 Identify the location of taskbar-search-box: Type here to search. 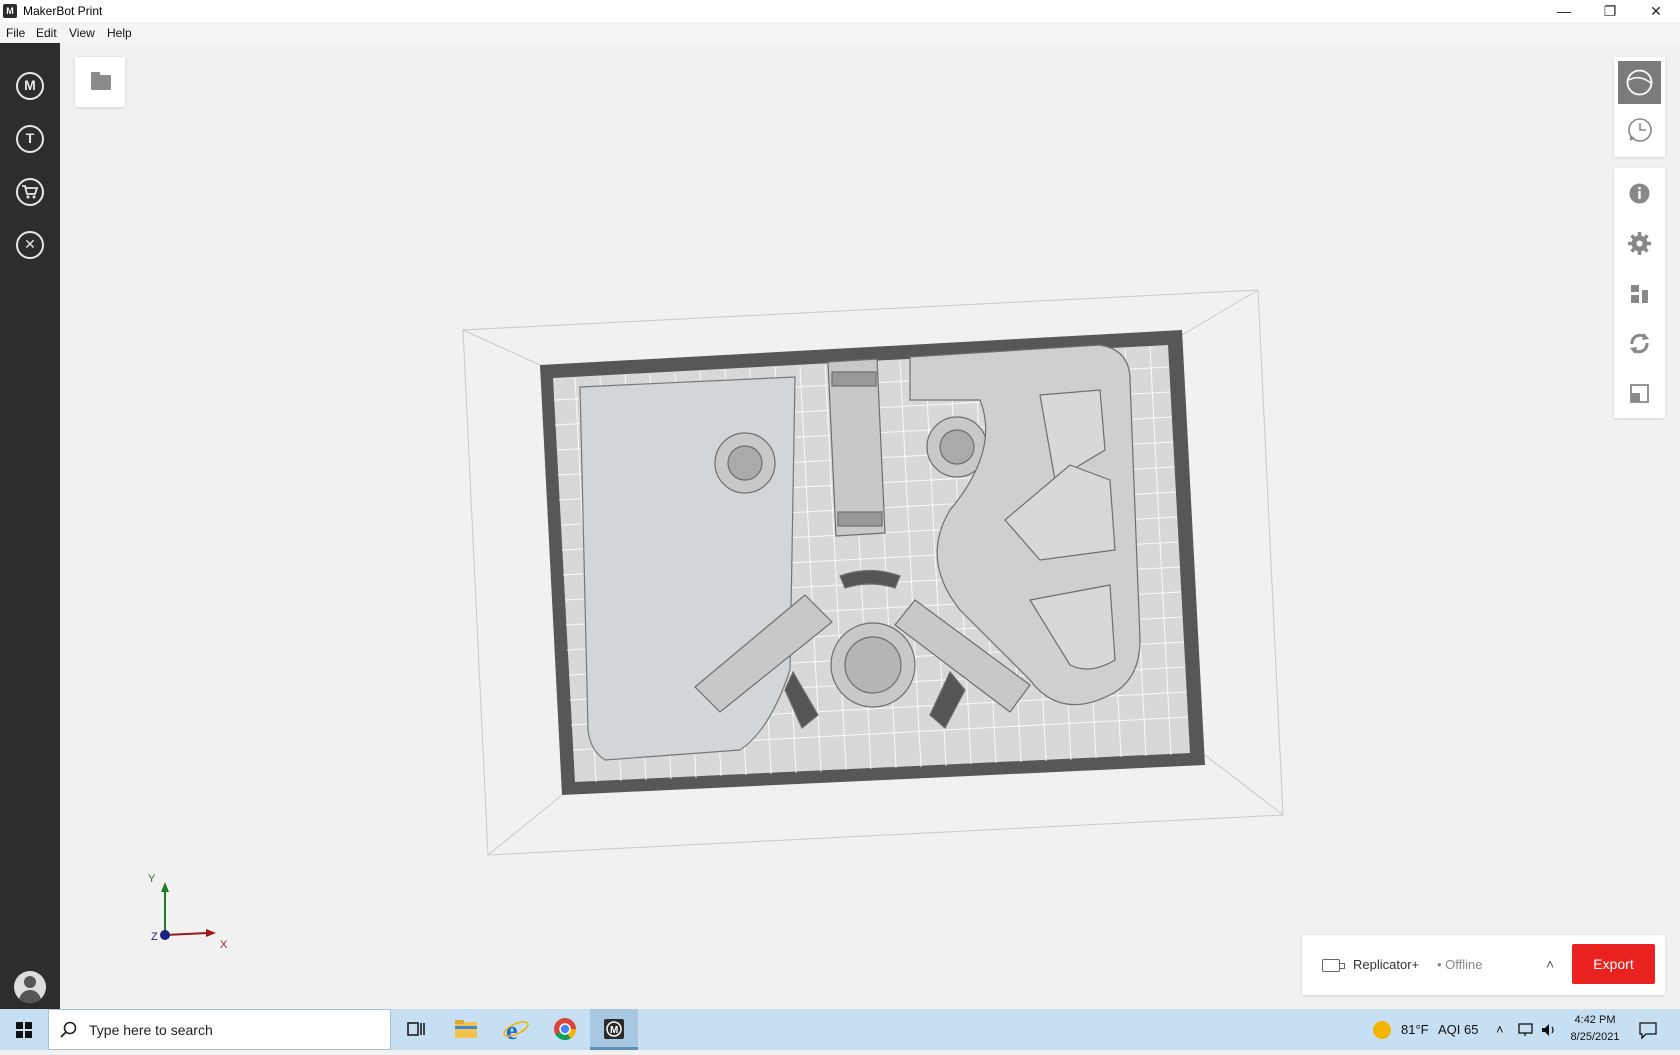
(219, 1029).